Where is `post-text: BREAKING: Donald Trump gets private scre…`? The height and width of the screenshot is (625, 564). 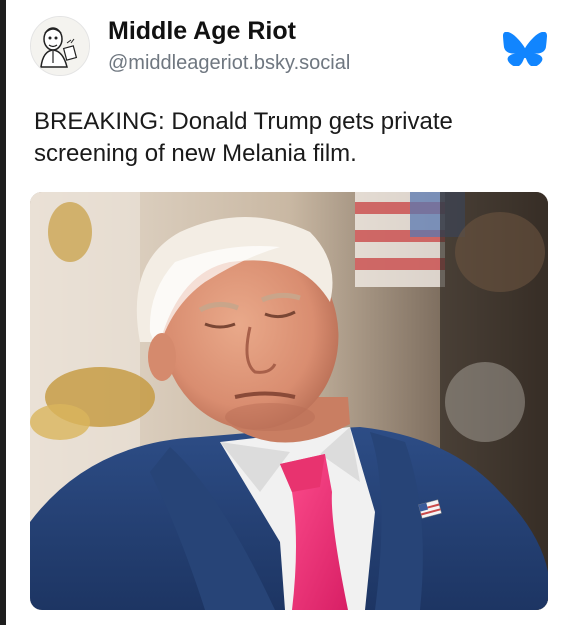 post-text: BREAKING: Donald Trump gets private scre… is located at coordinates (243, 137).